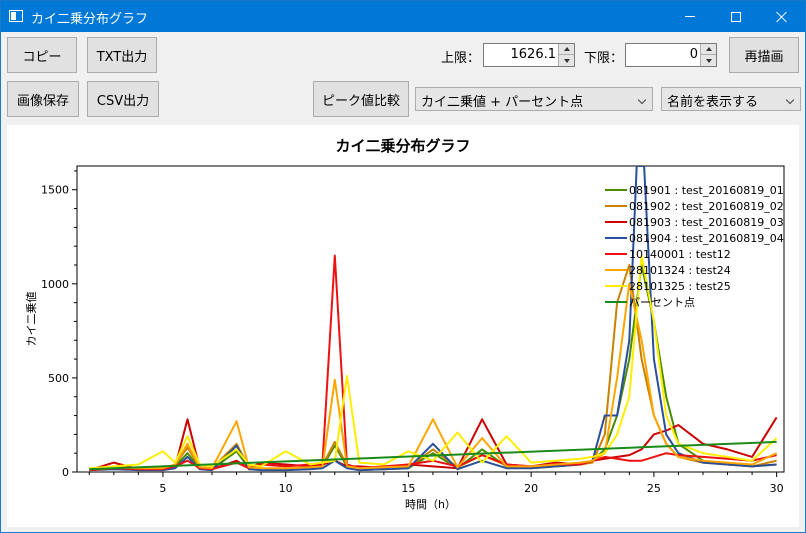 This screenshot has width=806, height=533. I want to click on lower-limit-label: 下限：, so click(604, 58).